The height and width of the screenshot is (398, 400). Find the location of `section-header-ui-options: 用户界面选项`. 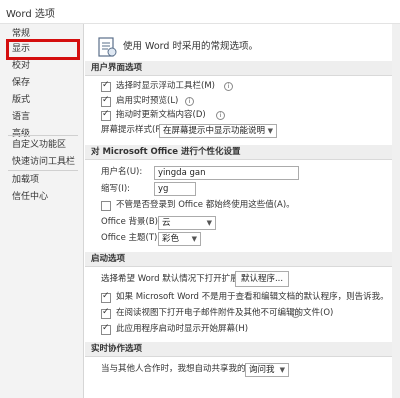

section-header-ui-options: 用户界面选项 is located at coordinates (242, 68).